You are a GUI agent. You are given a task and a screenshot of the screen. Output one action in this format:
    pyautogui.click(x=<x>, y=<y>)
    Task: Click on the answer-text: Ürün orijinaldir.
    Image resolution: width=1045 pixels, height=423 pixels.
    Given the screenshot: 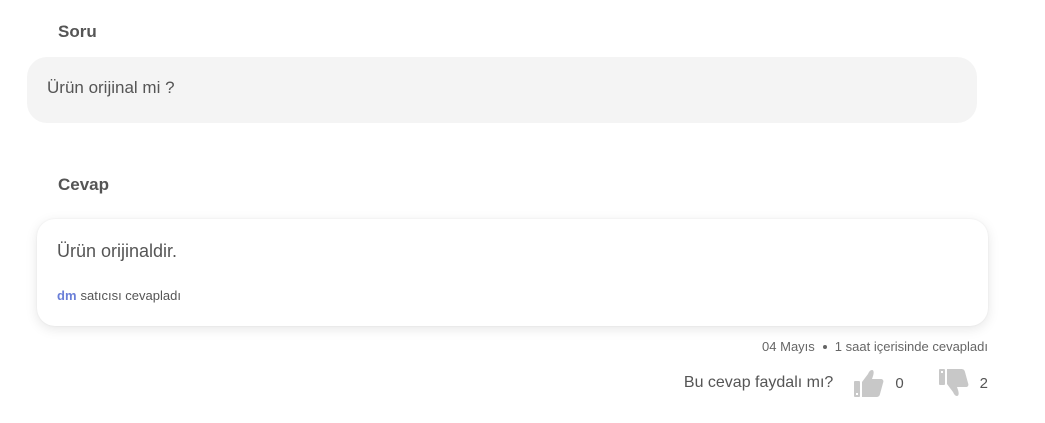 What is the action you would take?
    pyautogui.click(x=117, y=251)
    